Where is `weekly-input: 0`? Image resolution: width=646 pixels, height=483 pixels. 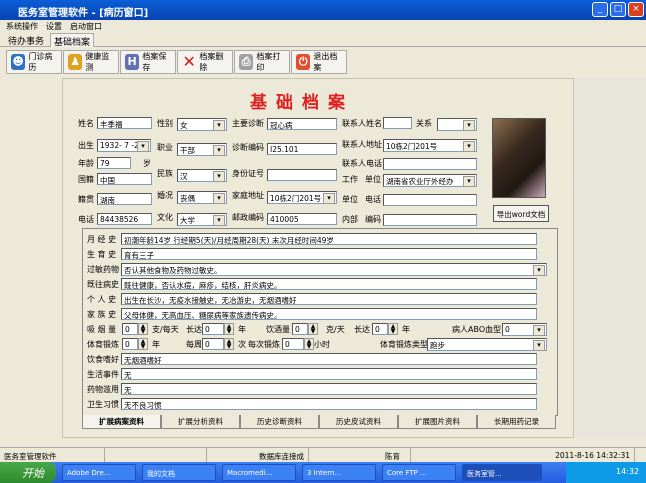
weekly-input: 0 is located at coordinates (213, 344).